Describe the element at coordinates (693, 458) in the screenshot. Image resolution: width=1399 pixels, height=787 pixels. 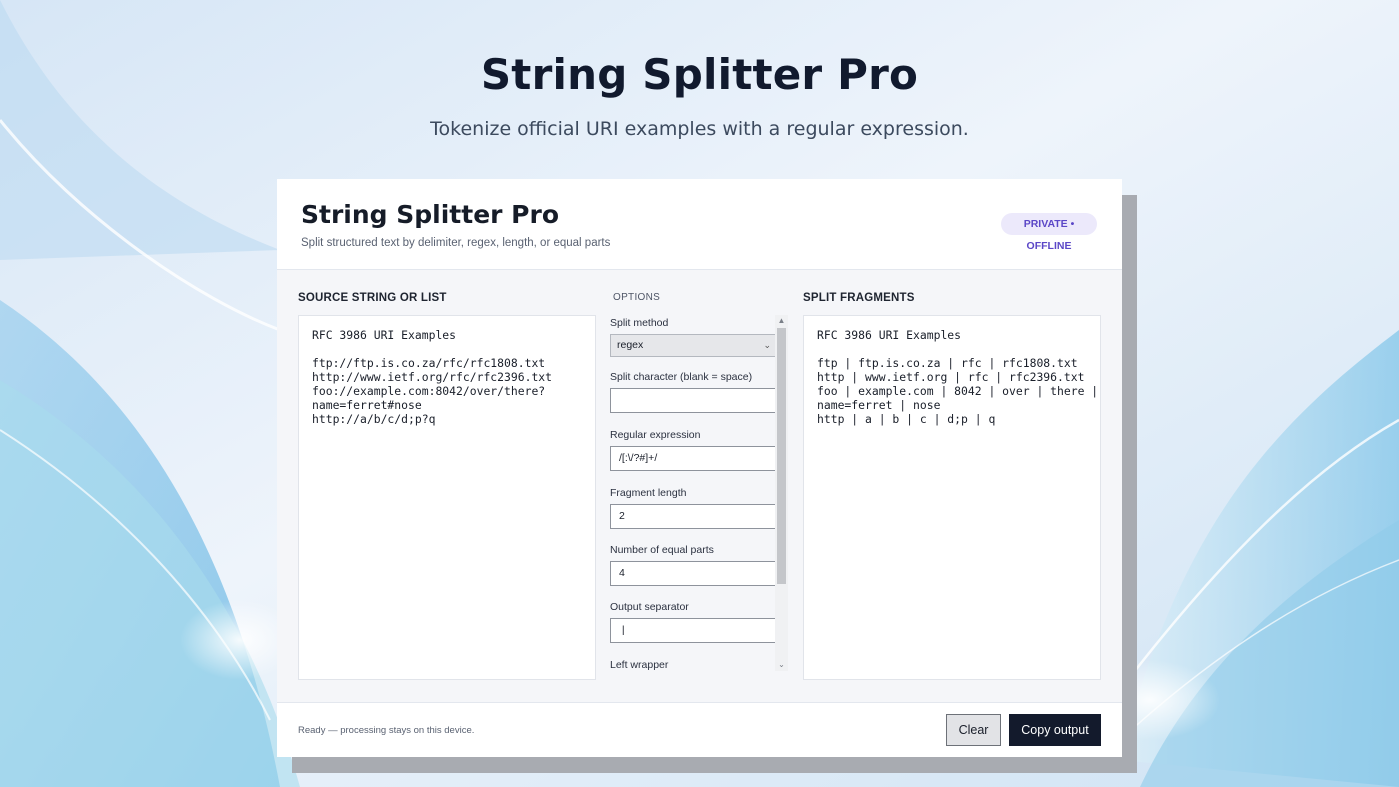
I see `regex-input: /[:\/?#]+/` at that location.